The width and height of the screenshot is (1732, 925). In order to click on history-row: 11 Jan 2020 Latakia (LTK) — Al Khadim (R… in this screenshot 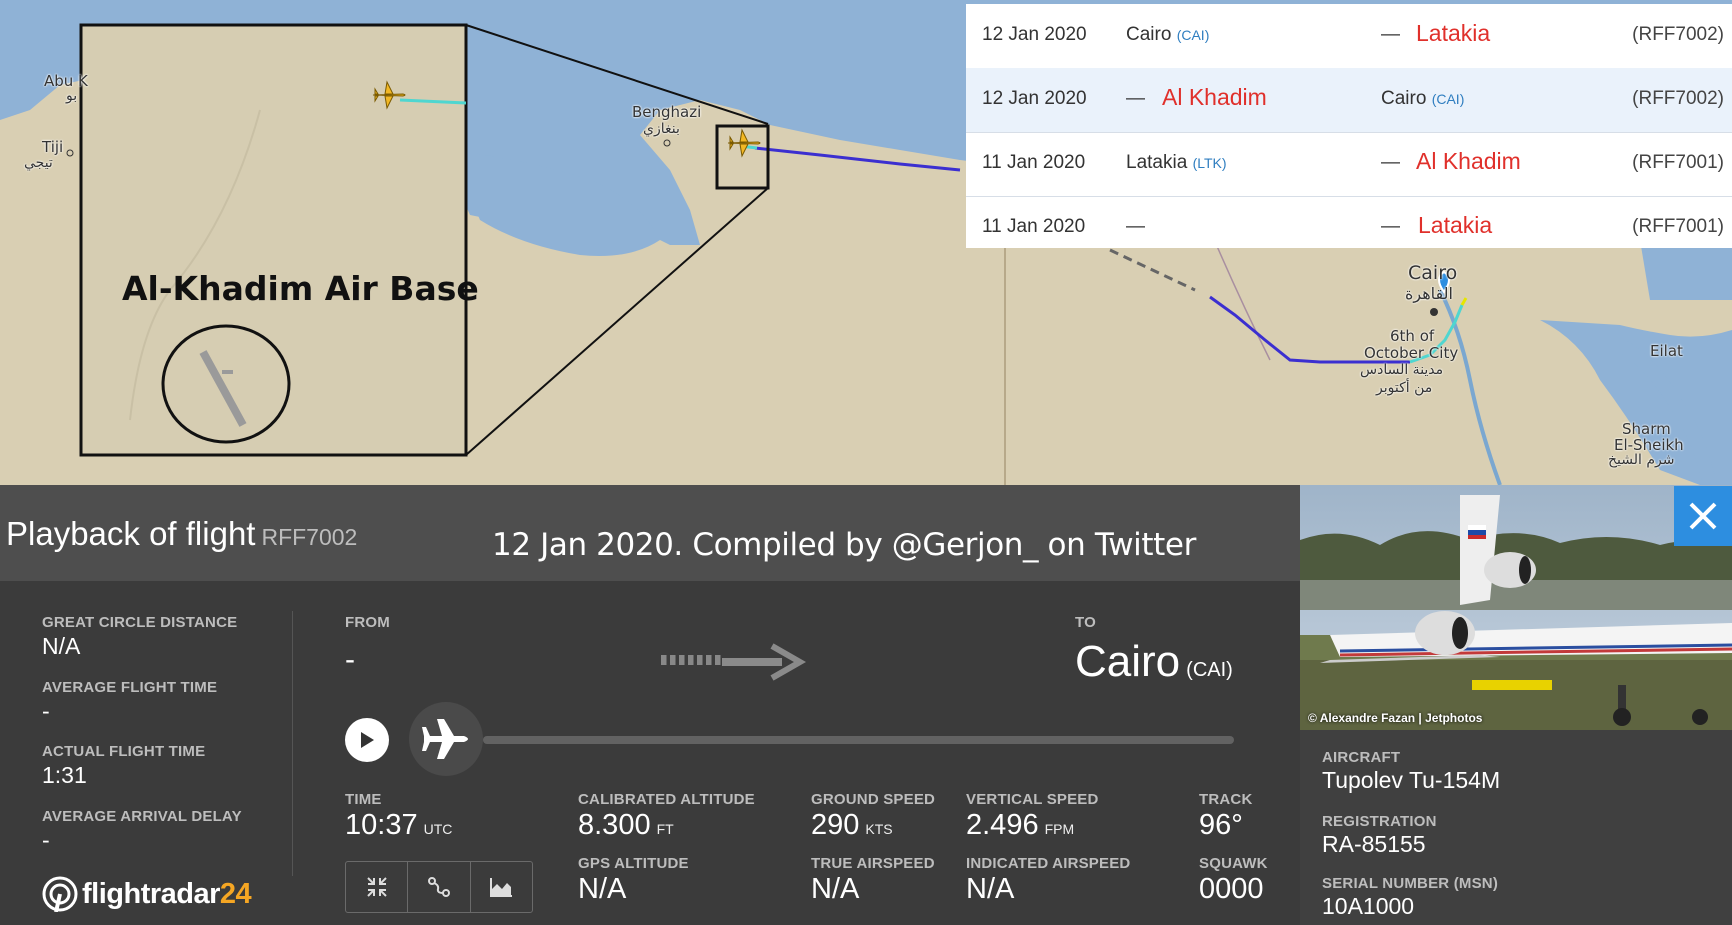, I will do `click(1349, 164)`.